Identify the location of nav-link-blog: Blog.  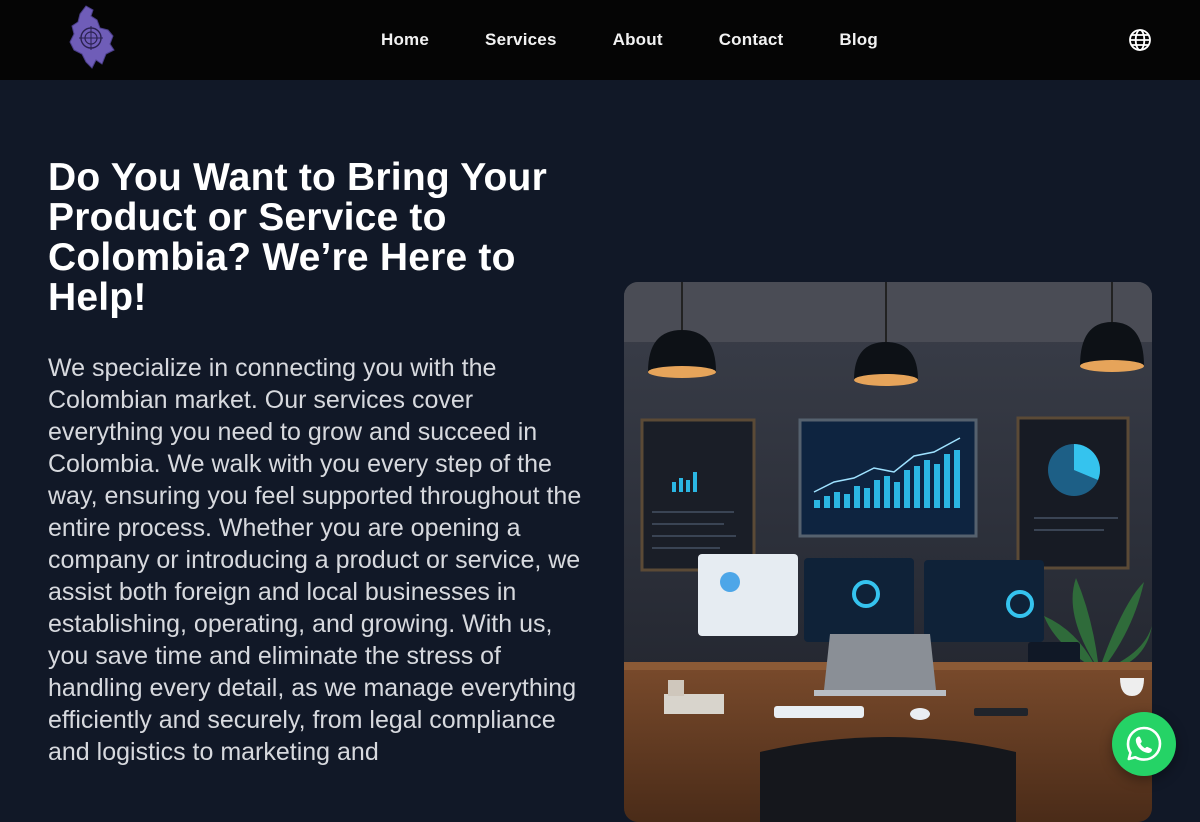
(858, 40).